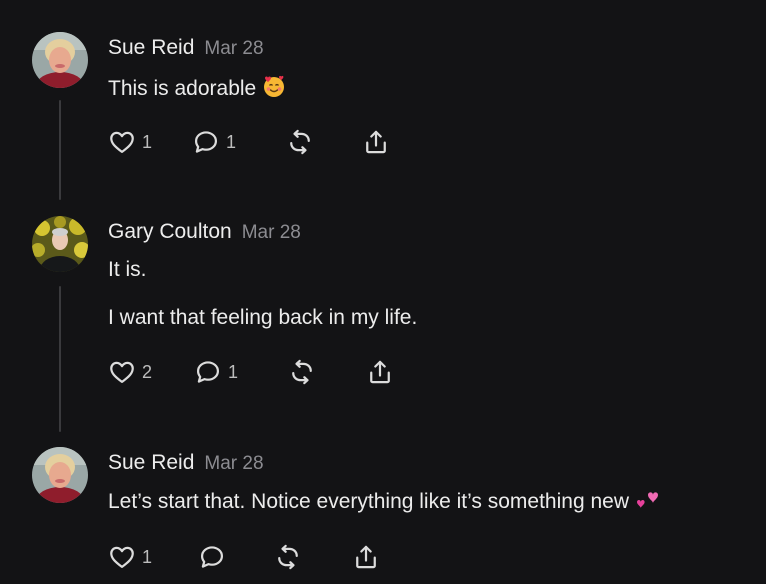 Image resolution: width=766 pixels, height=584 pixels. Describe the element at coordinates (170, 231) in the screenshot. I see `author-name: Gary Coulton` at that location.